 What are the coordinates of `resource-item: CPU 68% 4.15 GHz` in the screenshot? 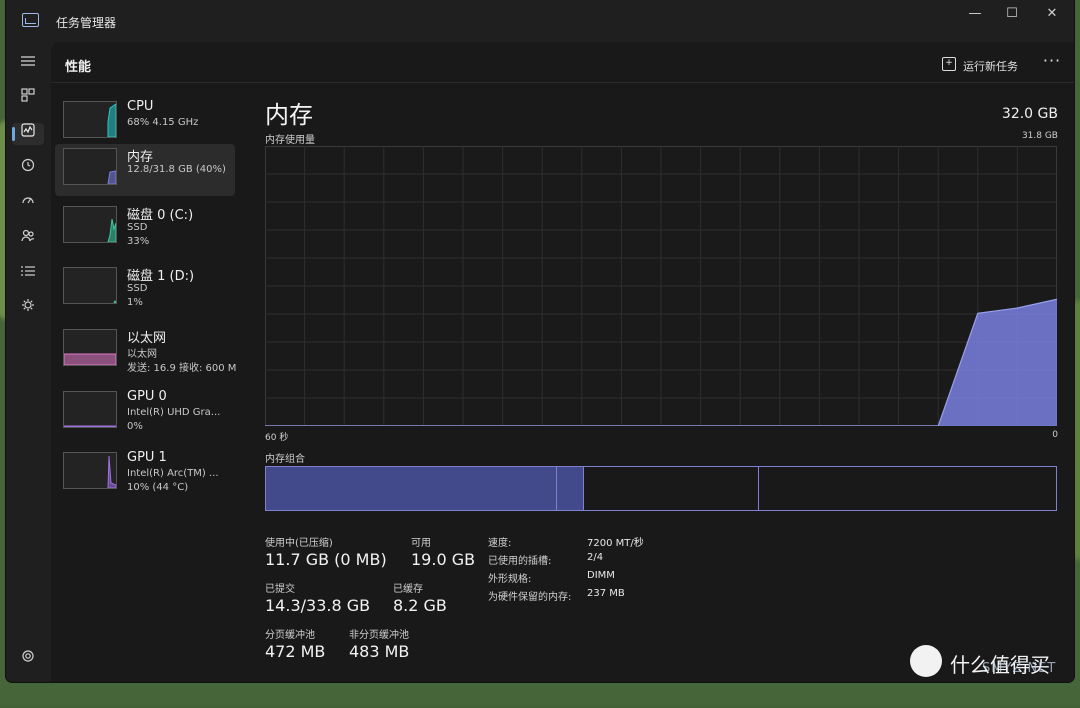 It's located at (145, 123).